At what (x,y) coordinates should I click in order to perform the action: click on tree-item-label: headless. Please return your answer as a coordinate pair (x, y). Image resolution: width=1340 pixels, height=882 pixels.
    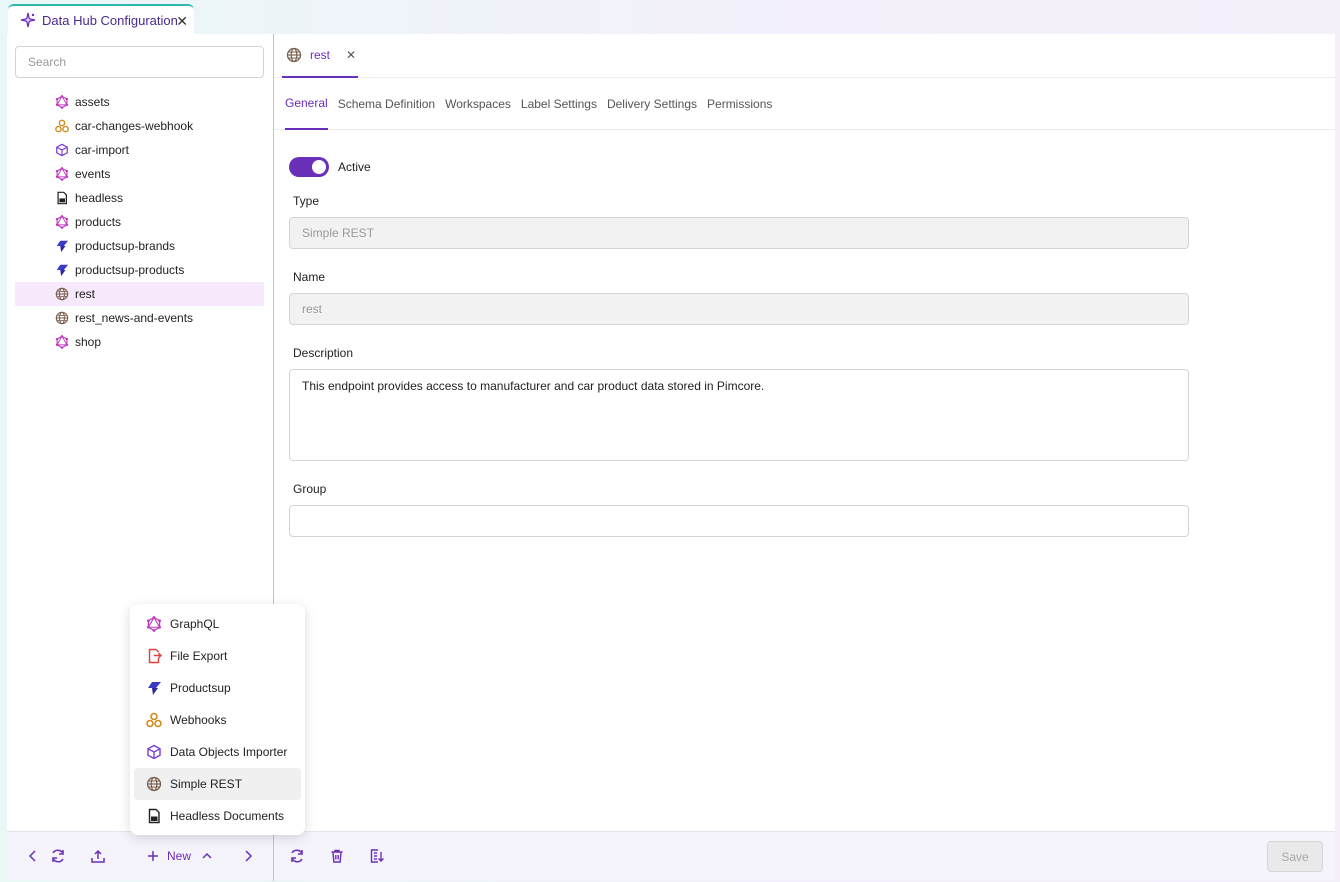
    Looking at the image, I should click on (99, 198).